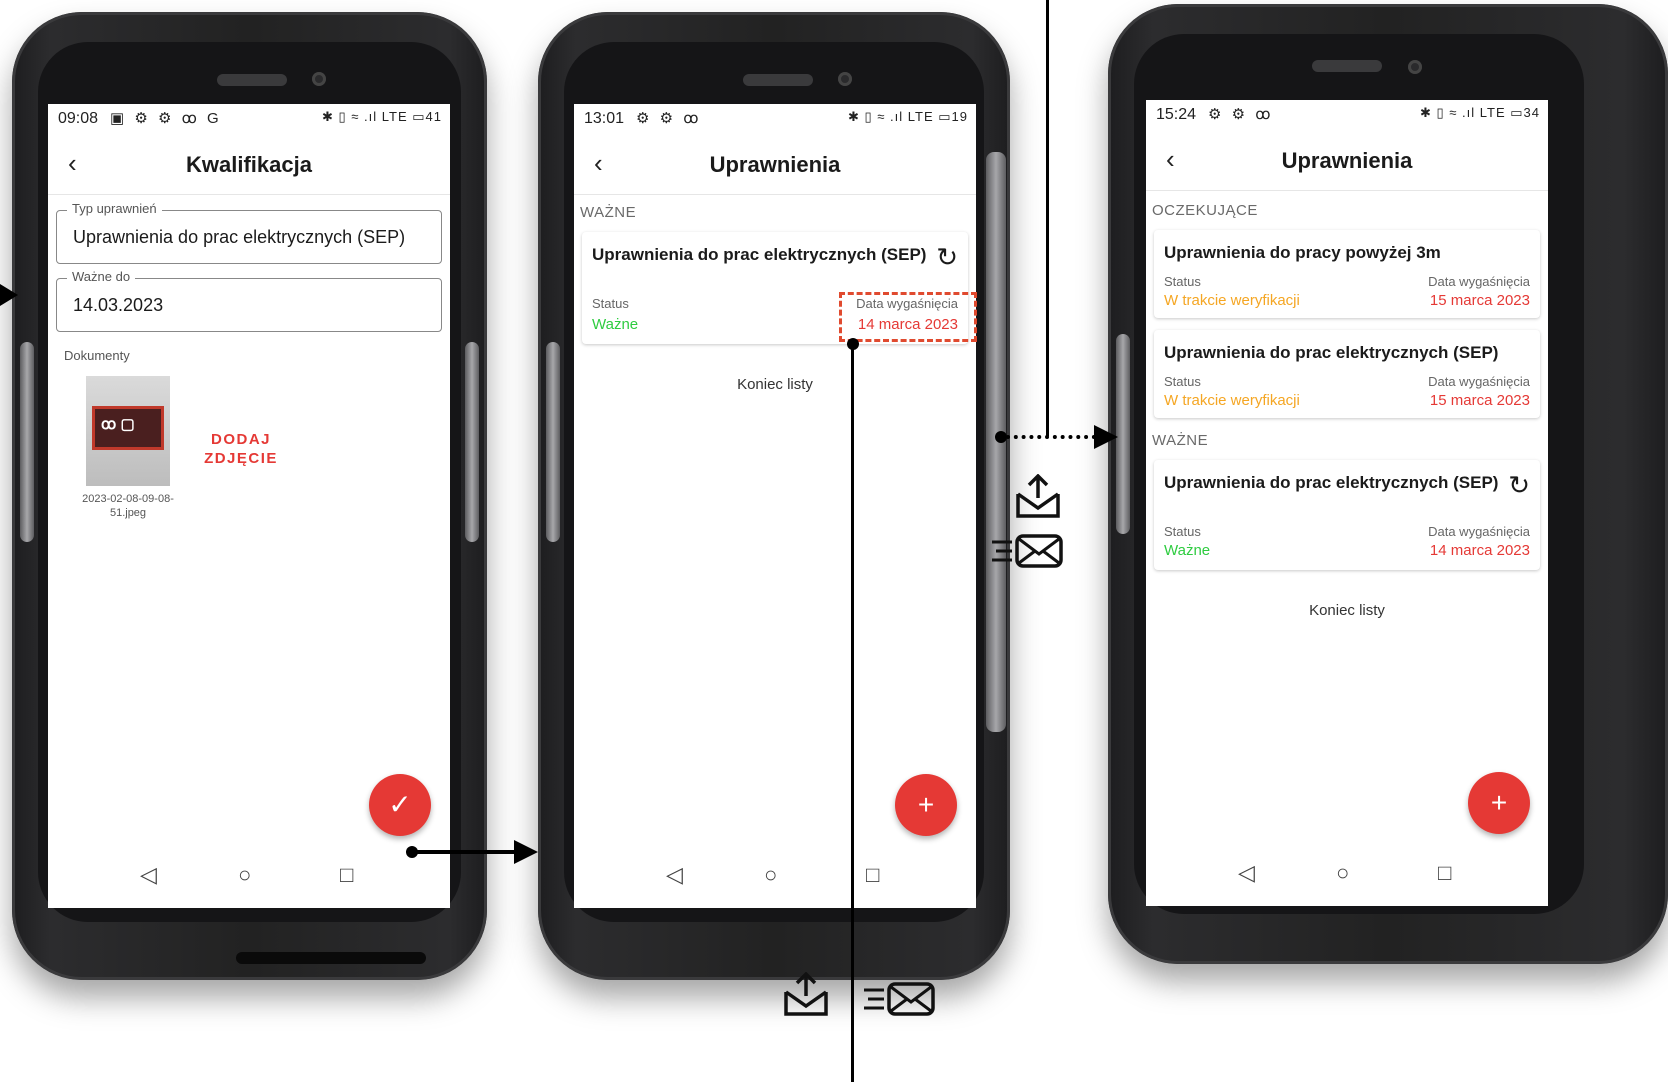 The image size is (1668, 1082). Describe the element at coordinates (114, 208) in the screenshot. I see `field-label: Typ uprawnień` at that location.